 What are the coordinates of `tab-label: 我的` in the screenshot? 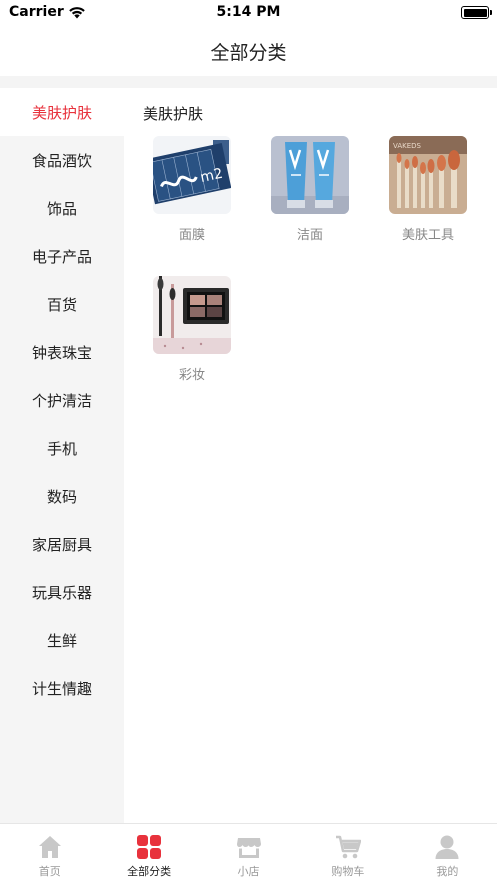 It's located at (447, 871).